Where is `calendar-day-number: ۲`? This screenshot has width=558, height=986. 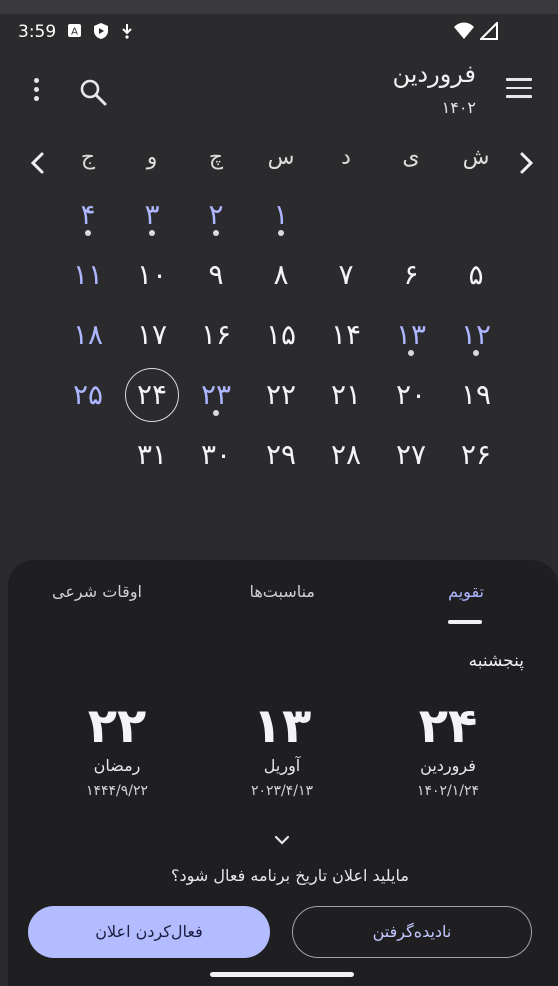 calendar-day-number: ۲ is located at coordinates (216, 214).